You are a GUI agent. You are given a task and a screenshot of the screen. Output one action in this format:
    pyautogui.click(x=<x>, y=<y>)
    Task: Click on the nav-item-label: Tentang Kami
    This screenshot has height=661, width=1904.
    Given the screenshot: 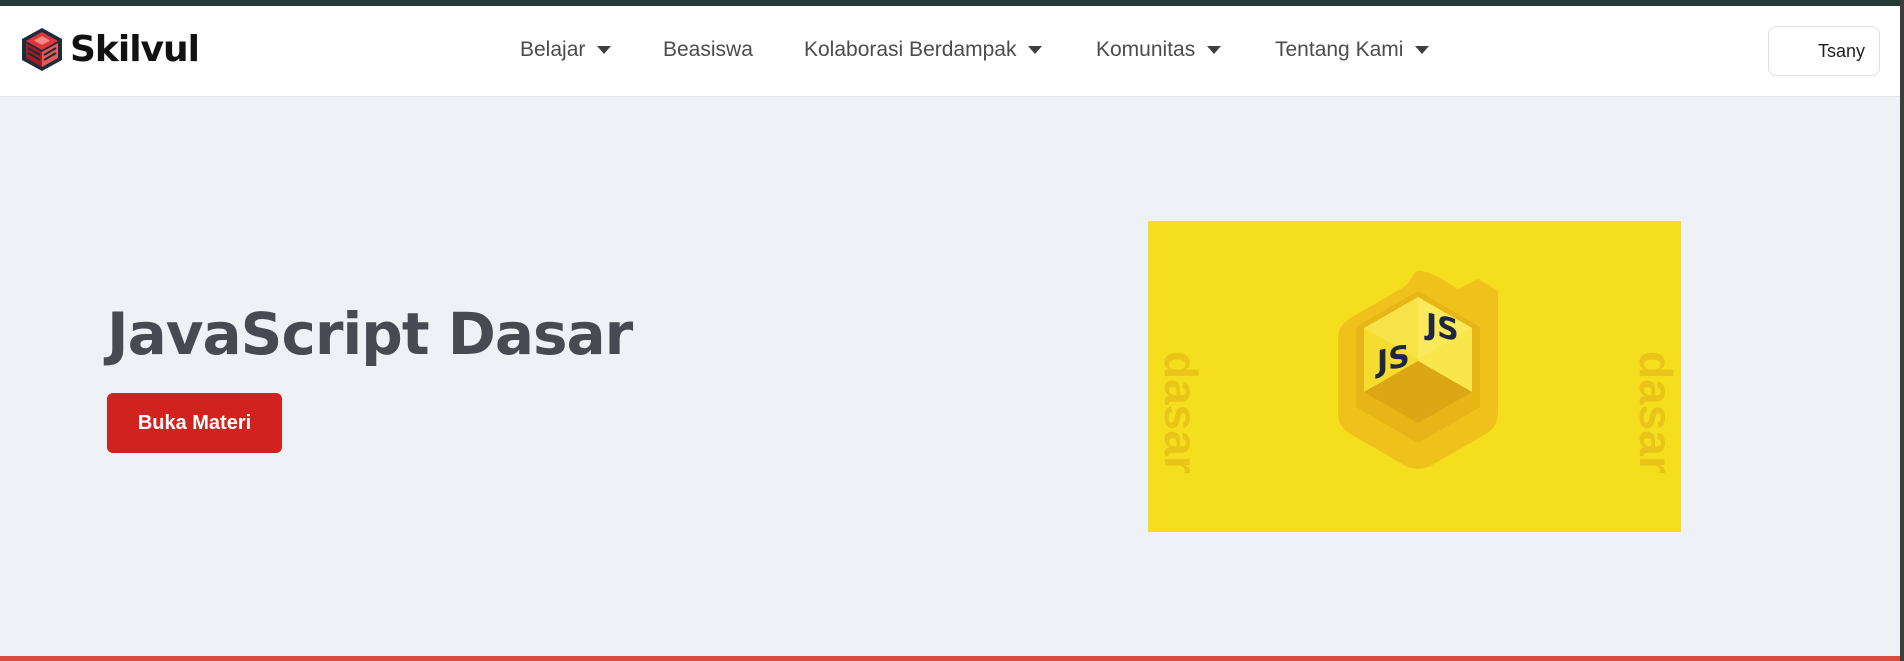 What is the action you would take?
    pyautogui.click(x=1339, y=49)
    